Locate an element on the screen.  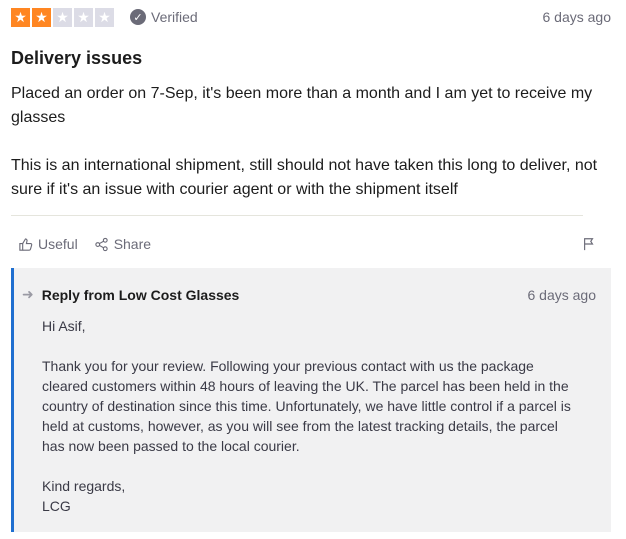
useful-button: Useful is located at coordinates (48, 244).